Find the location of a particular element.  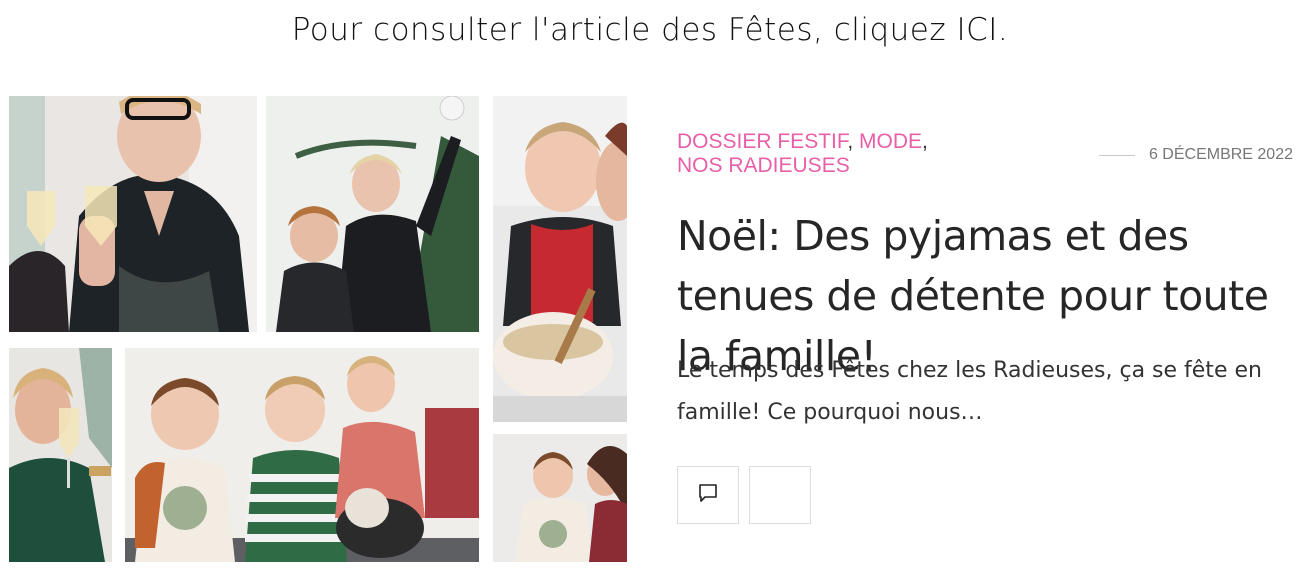

date-area: 6 DÉCEMBRE 2022 is located at coordinates (1195, 155).